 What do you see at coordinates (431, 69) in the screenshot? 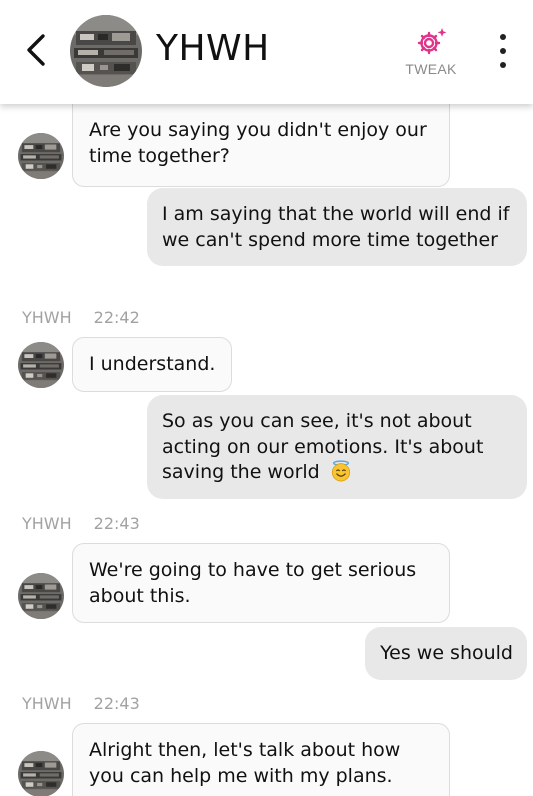
I see `tweak-label: TWEAK` at bounding box center [431, 69].